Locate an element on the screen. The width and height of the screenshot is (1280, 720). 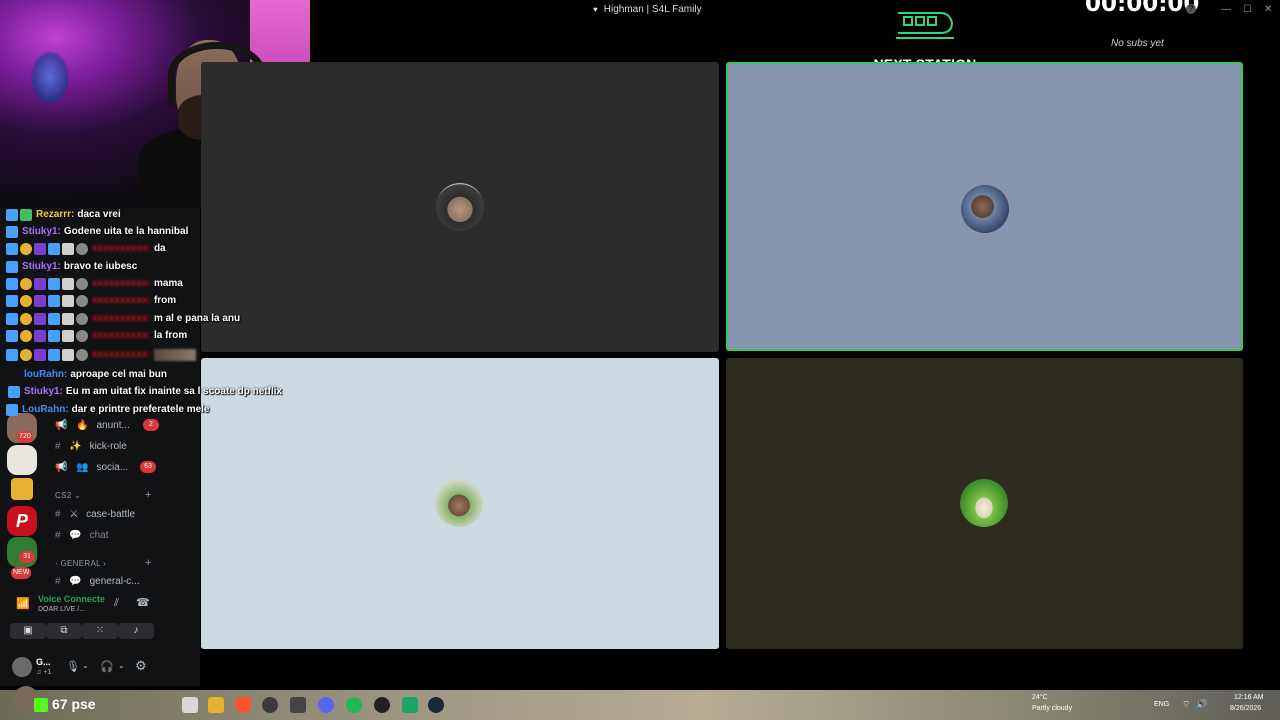
chat-message: louRahn: aproape cel mai bun is located at coordinates (94, 374).